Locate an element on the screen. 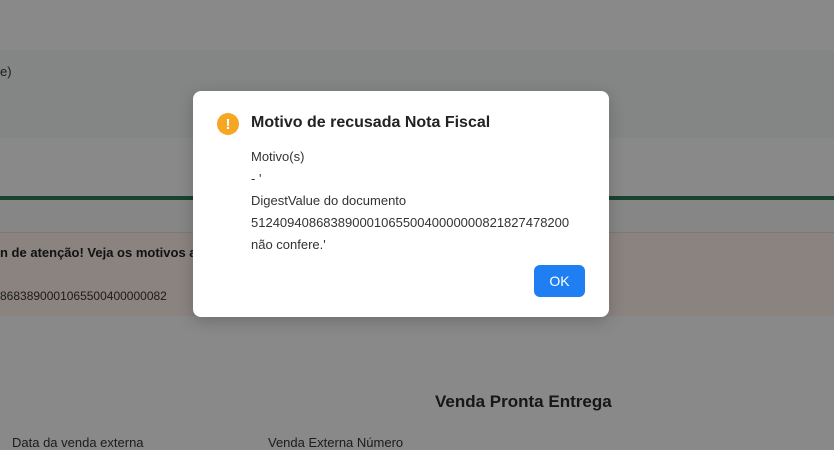 This screenshot has height=450, width=834. ok-button: OK is located at coordinates (559, 281).